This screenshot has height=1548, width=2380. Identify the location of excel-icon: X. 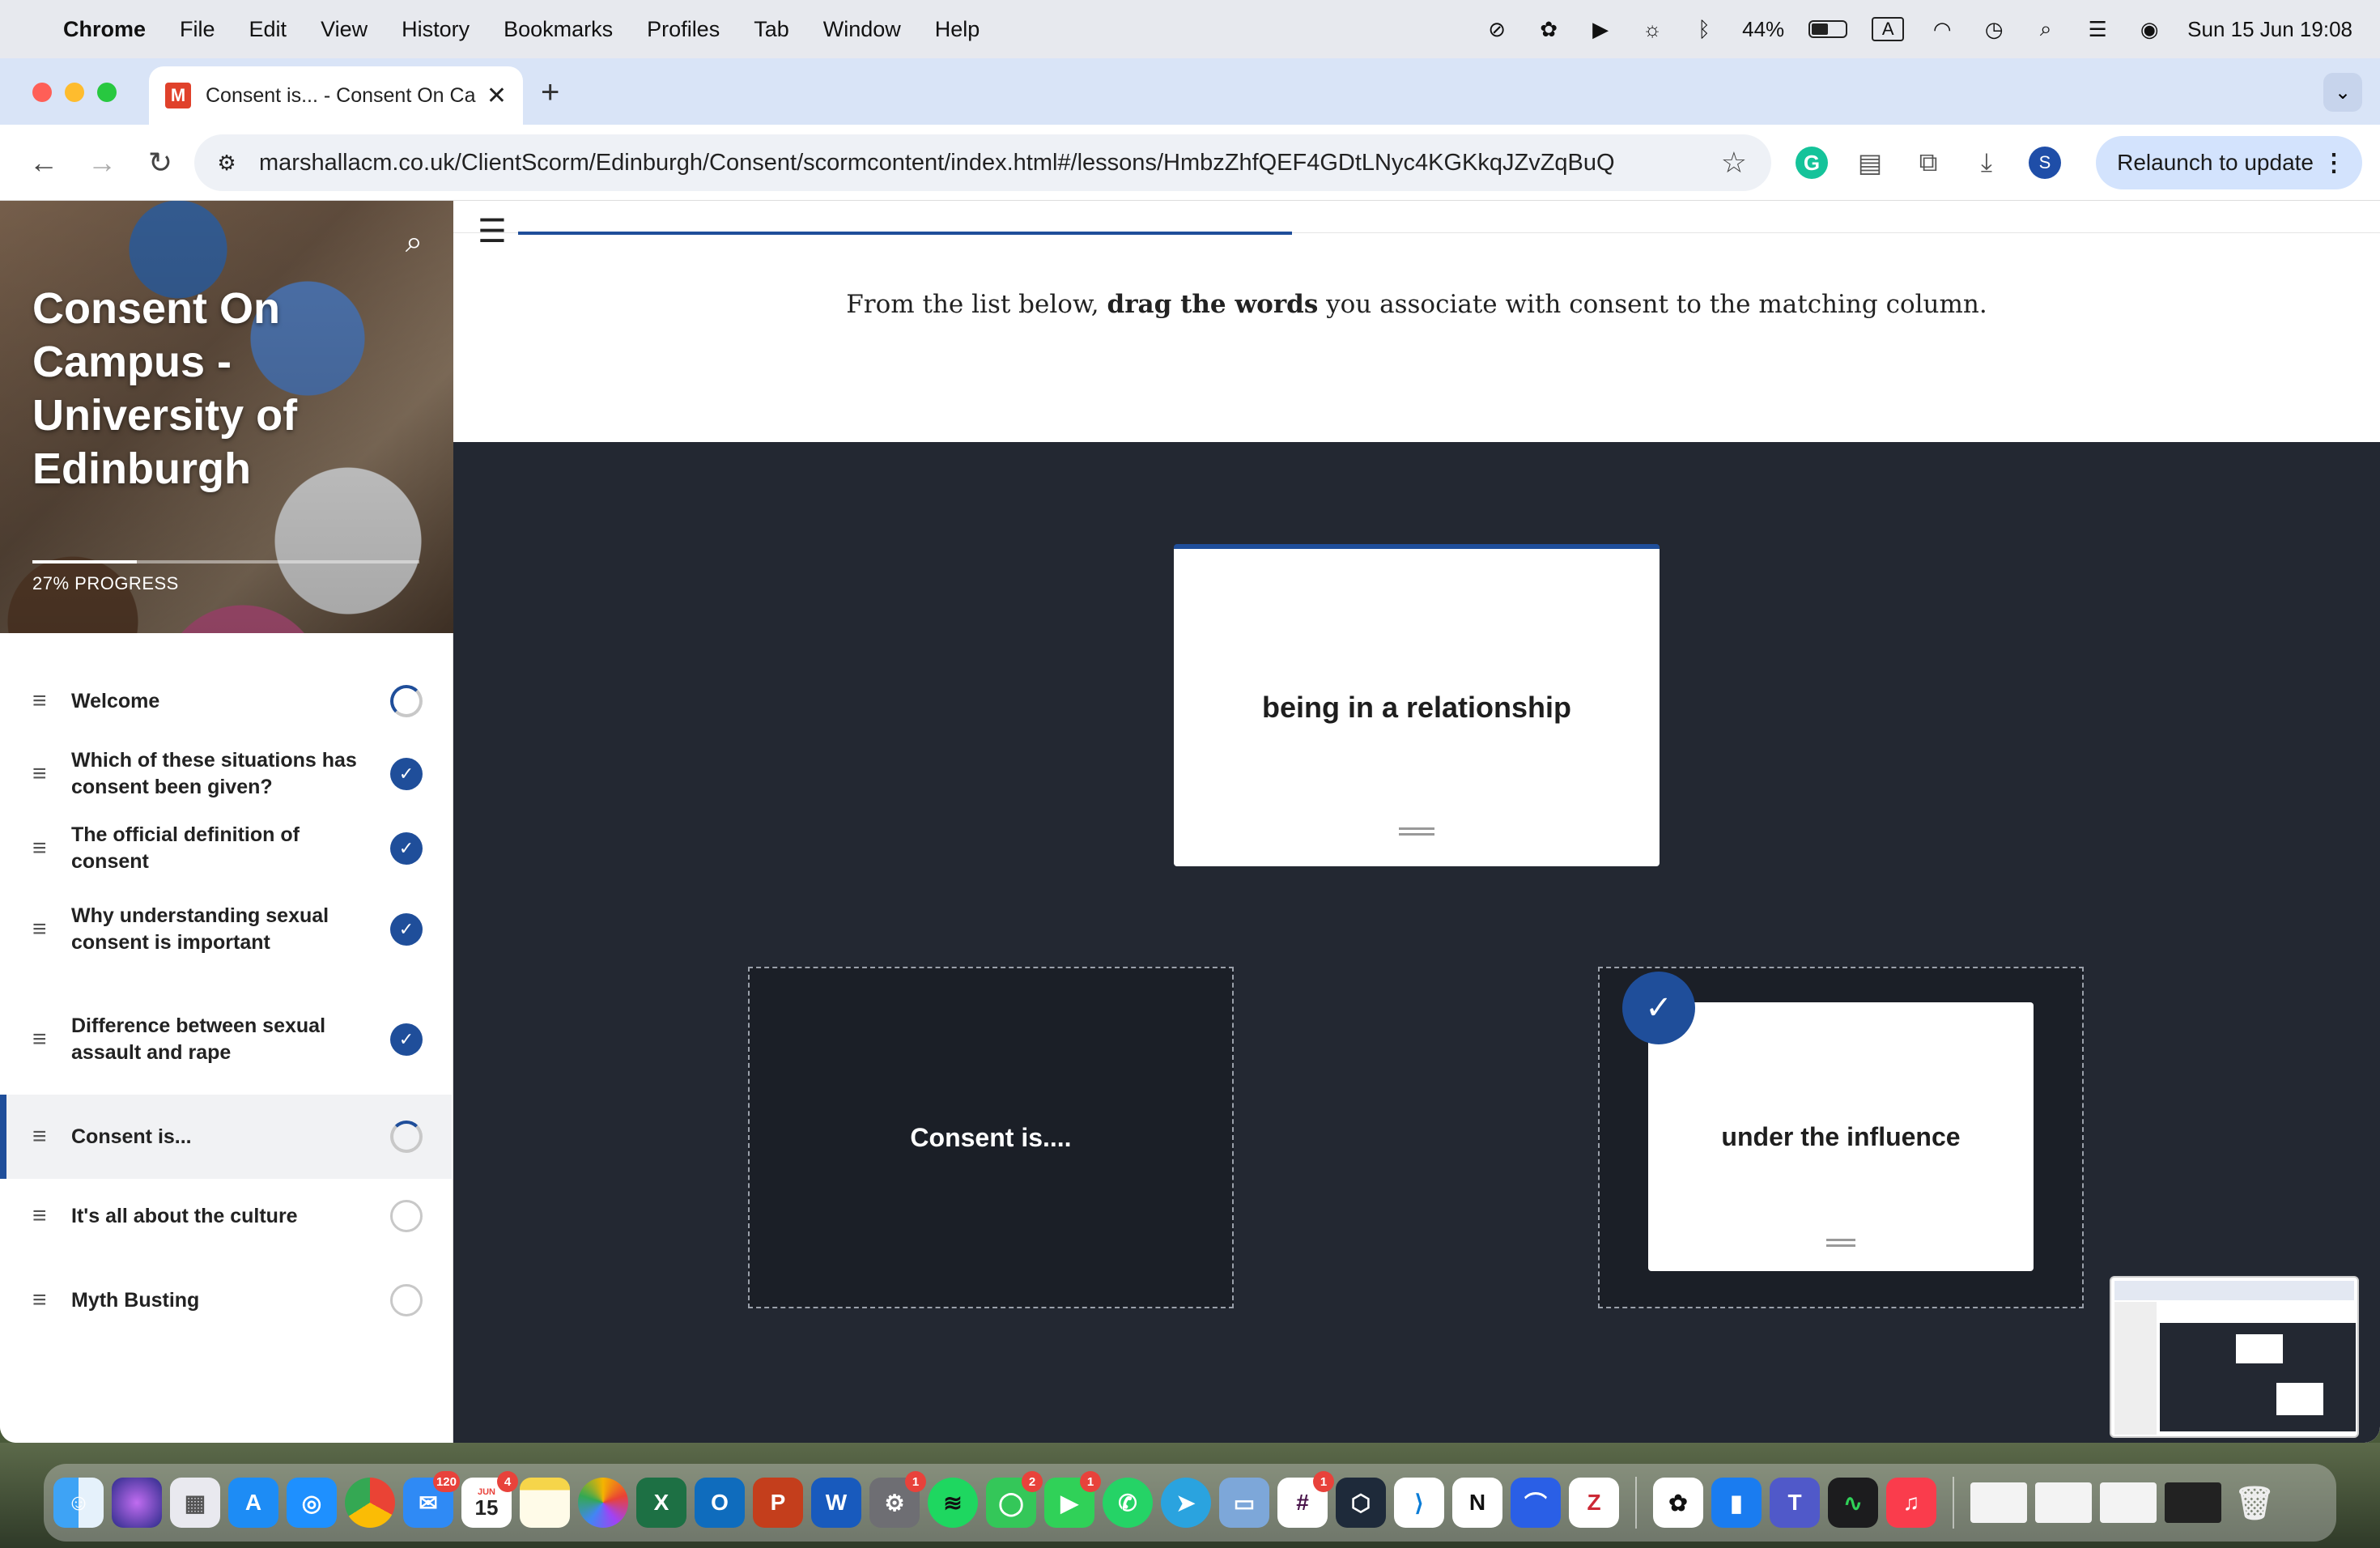
(661, 1503).